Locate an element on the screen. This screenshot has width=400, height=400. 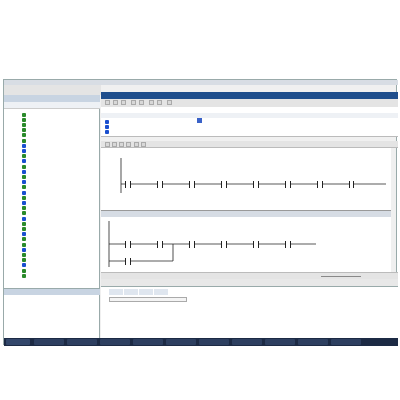
contact-no-button is located at coordinates (107, 144).